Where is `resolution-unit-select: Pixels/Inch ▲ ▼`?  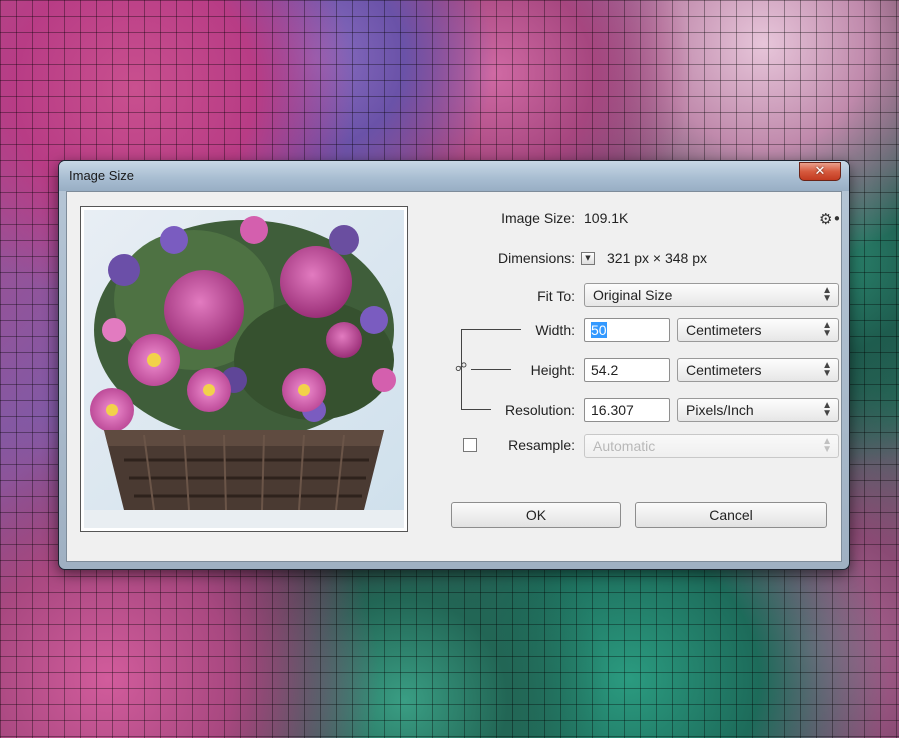
resolution-unit-select: Pixels/Inch ▲ ▼ is located at coordinates (758, 410).